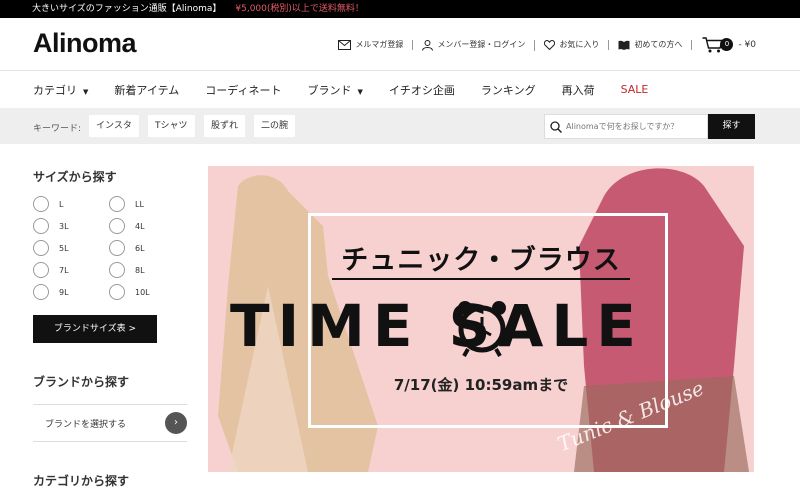 The width and height of the screenshot is (800, 500). Describe the element at coordinates (140, 270) in the screenshot. I see `size-label: 8L` at that location.